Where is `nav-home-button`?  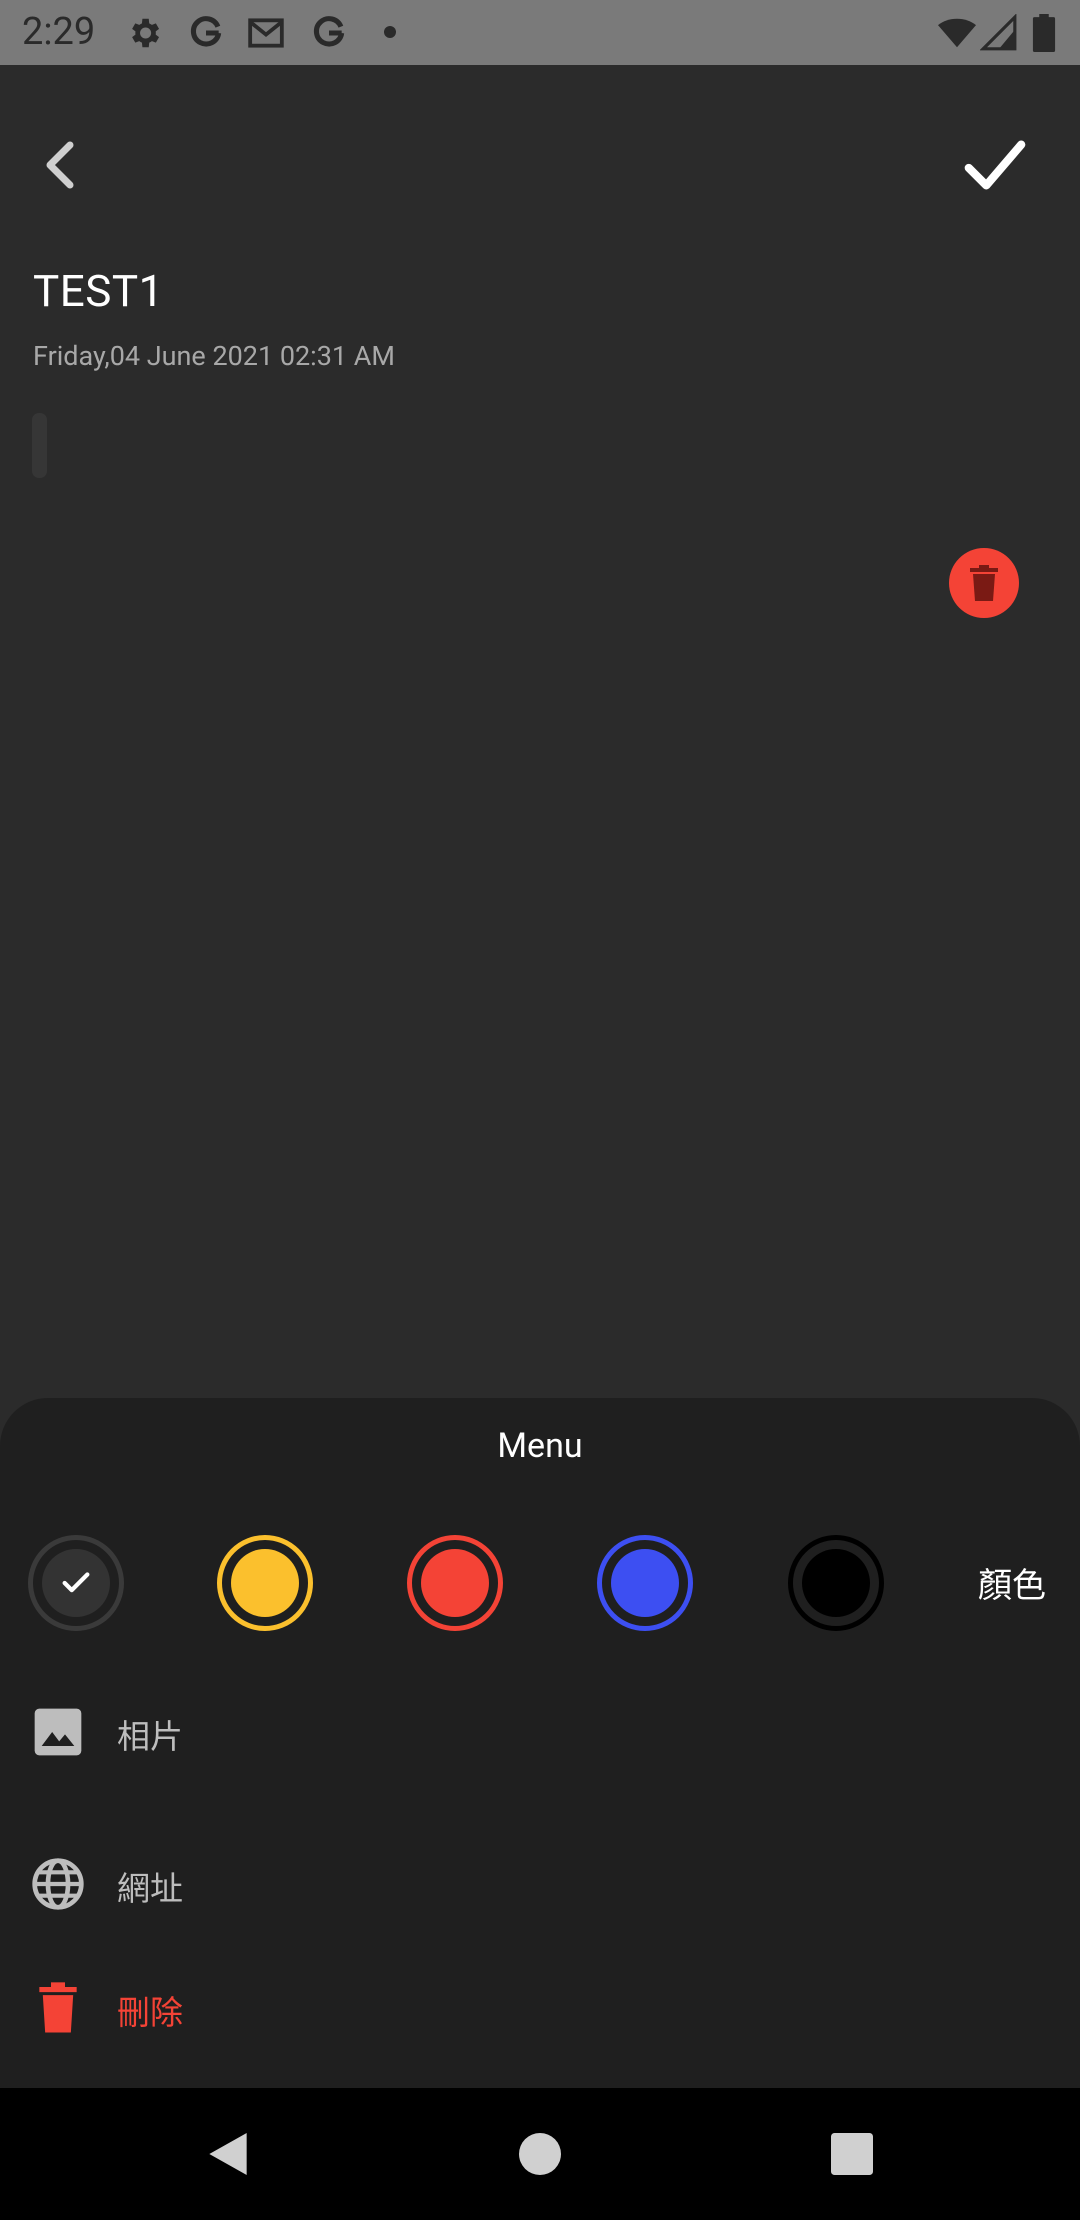 nav-home-button is located at coordinates (540, 2154).